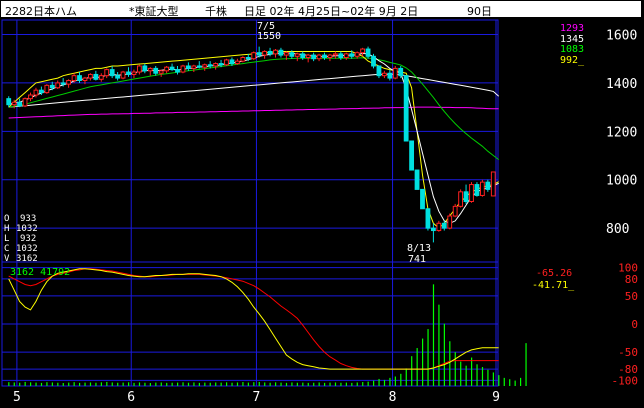  I want to click on unit-label: 千株, so click(216, 11).